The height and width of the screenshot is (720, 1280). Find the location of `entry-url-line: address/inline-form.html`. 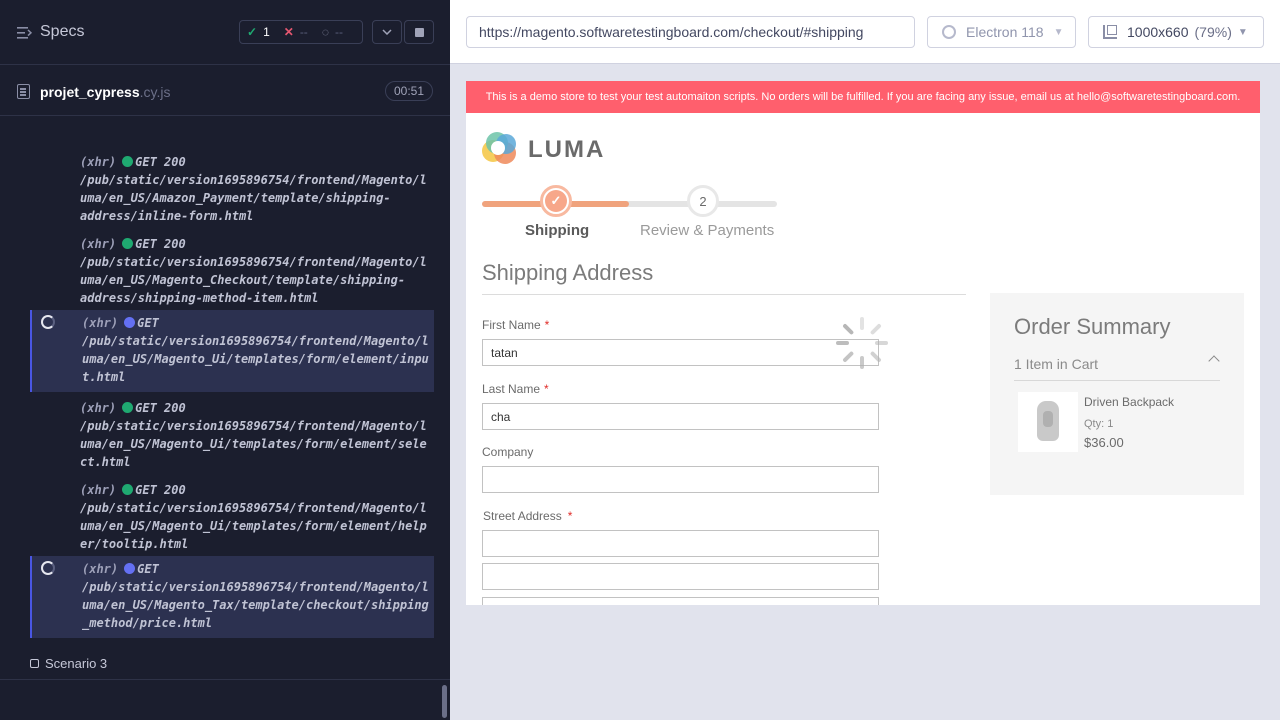

entry-url-line: address/inline-form.html is located at coordinates (167, 216).